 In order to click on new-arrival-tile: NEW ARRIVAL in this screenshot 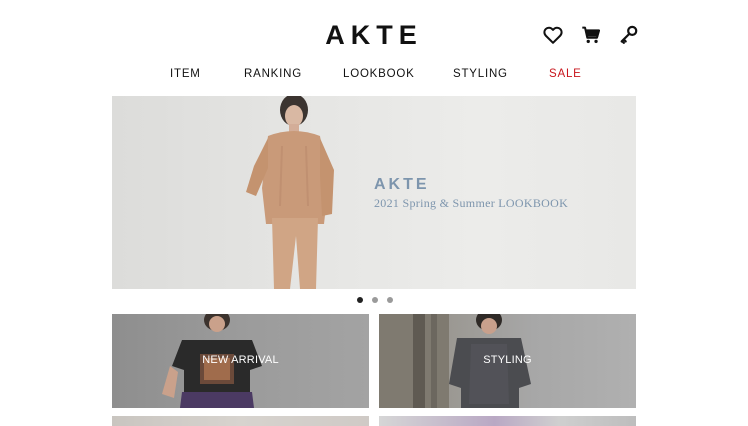, I will do `click(240, 361)`.